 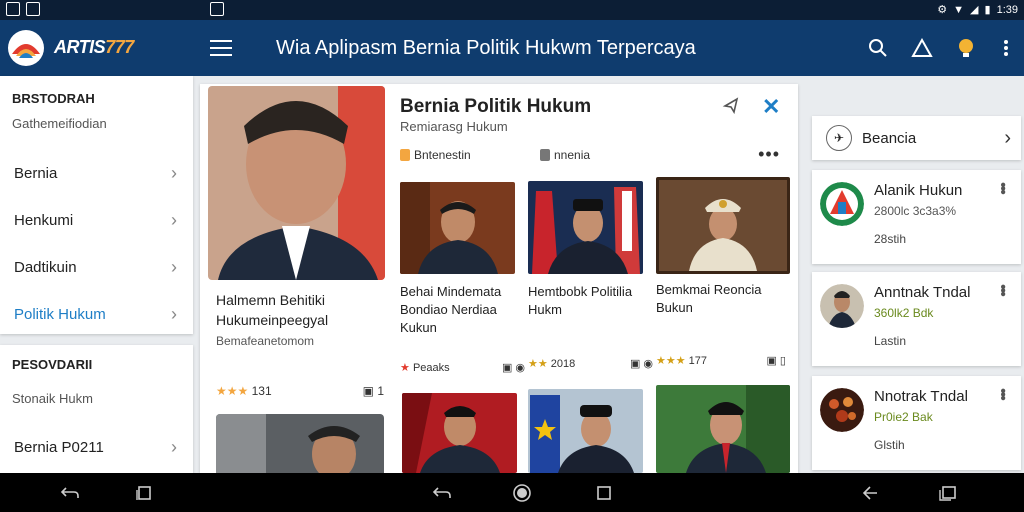 What do you see at coordinates (300, 443) in the screenshot?
I see `secondary-image` at bounding box center [300, 443].